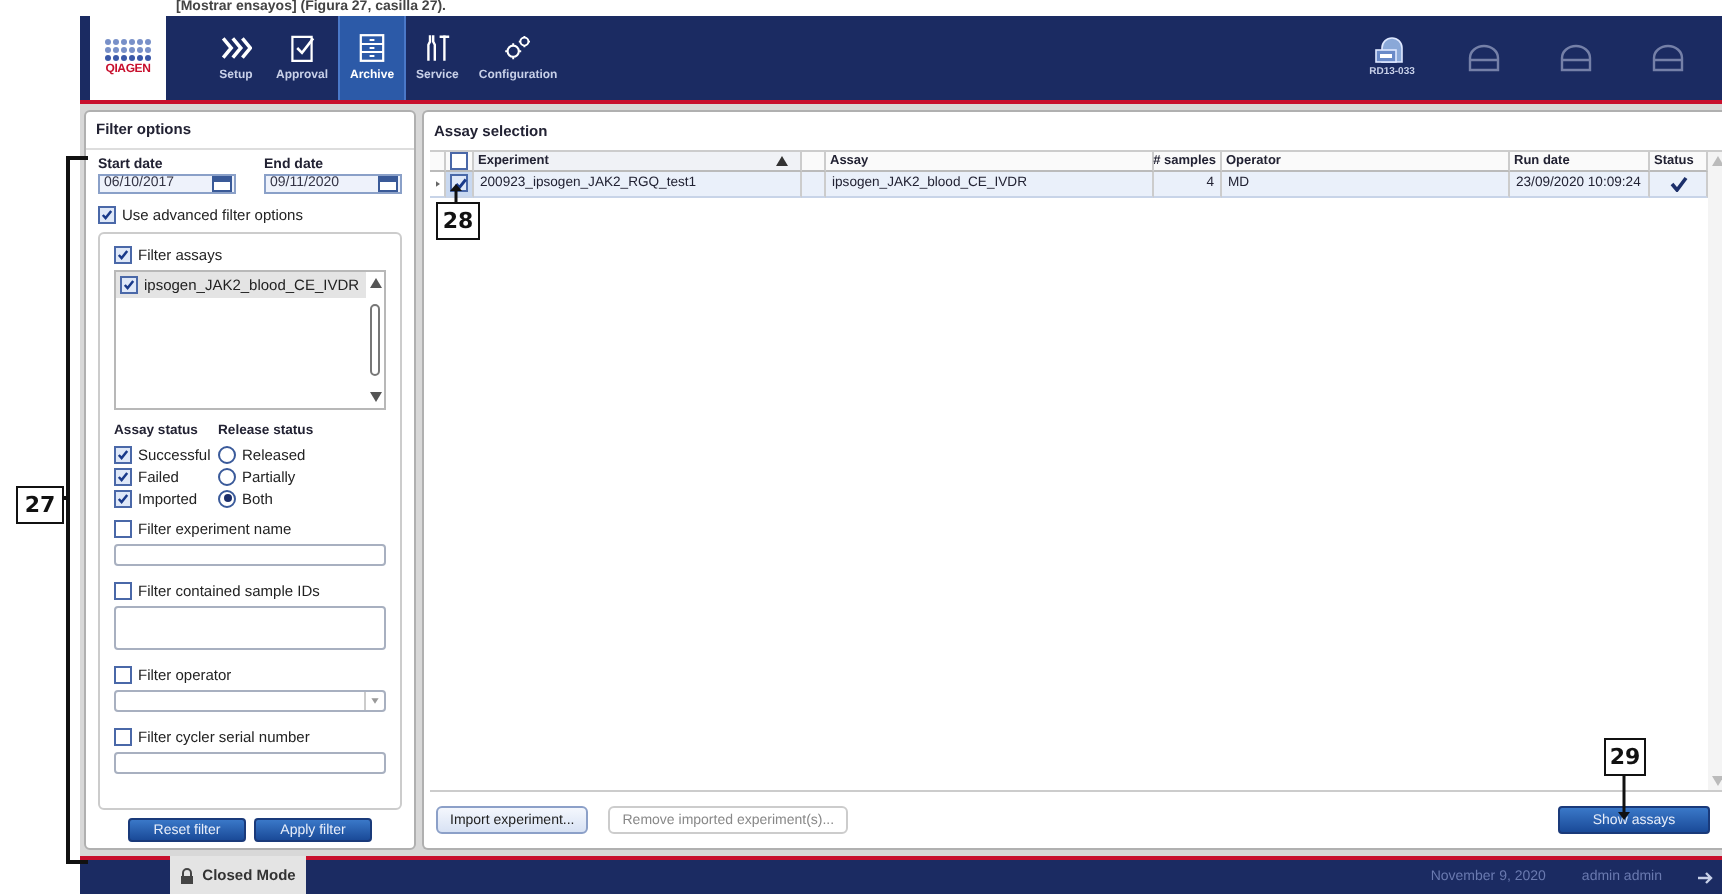  Describe the element at coordinates (375, 396) in the screenshot. I see `scroll-down-icon` at that location.